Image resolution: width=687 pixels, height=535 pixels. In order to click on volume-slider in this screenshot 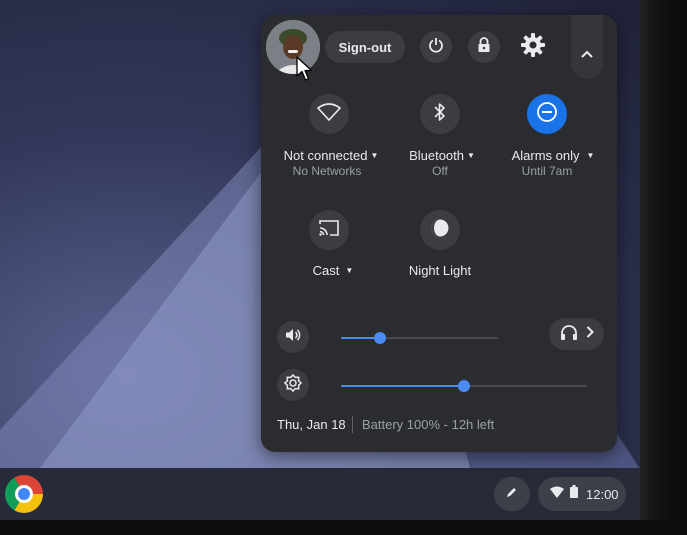, I will do `click(419, 338)`.